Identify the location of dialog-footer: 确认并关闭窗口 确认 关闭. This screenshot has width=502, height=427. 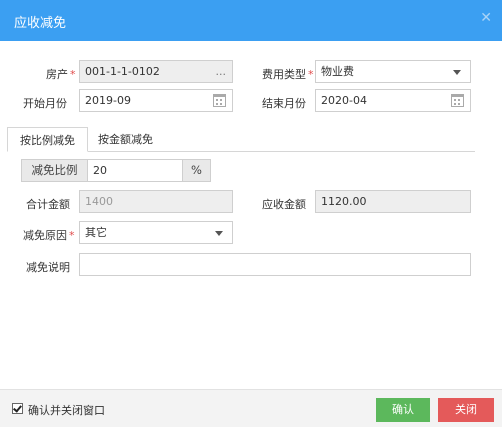
(251, 408).